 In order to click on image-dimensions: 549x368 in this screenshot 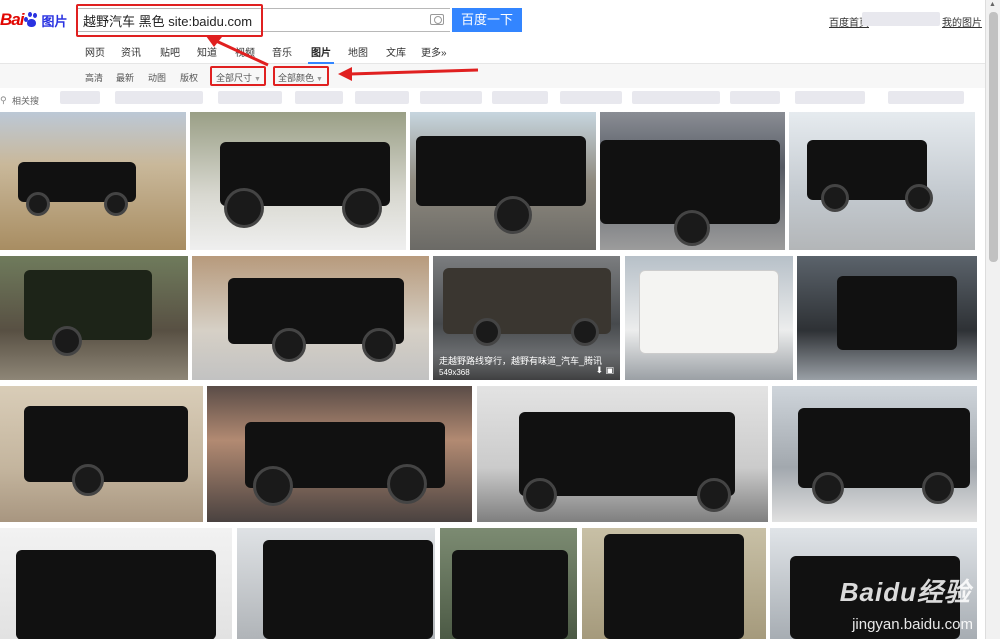, I will do `click(454, 372)`.